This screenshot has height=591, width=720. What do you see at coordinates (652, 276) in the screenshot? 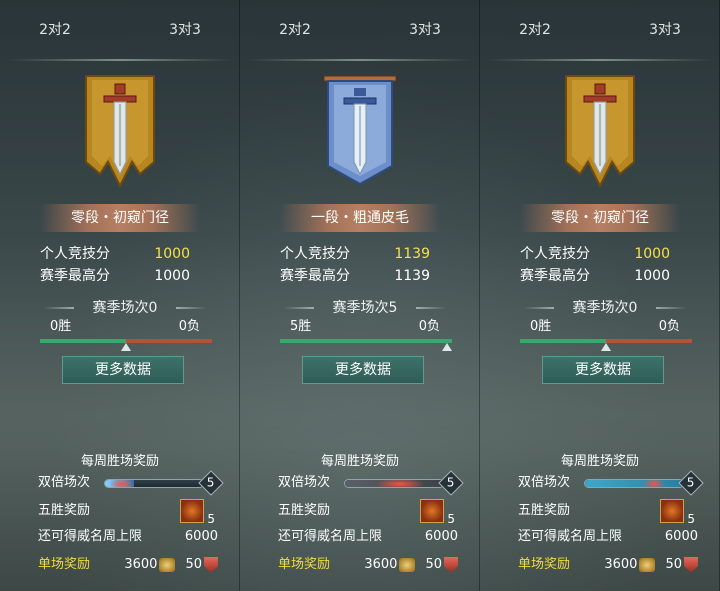
I see `season-best-value: 1000` at bounding box center [652, 276].